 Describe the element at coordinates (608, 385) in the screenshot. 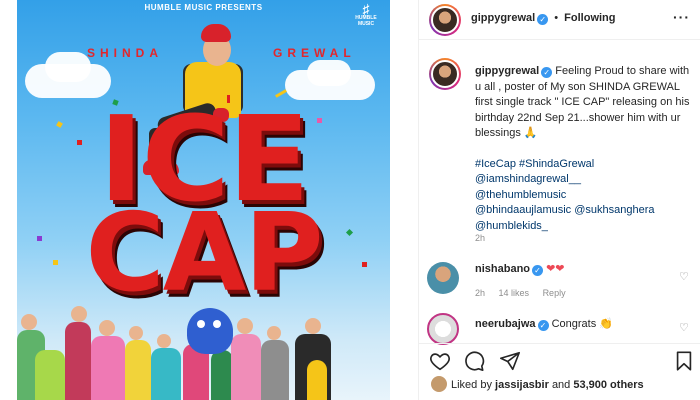

I see `liked-by-count: 53,900 others` at that location.